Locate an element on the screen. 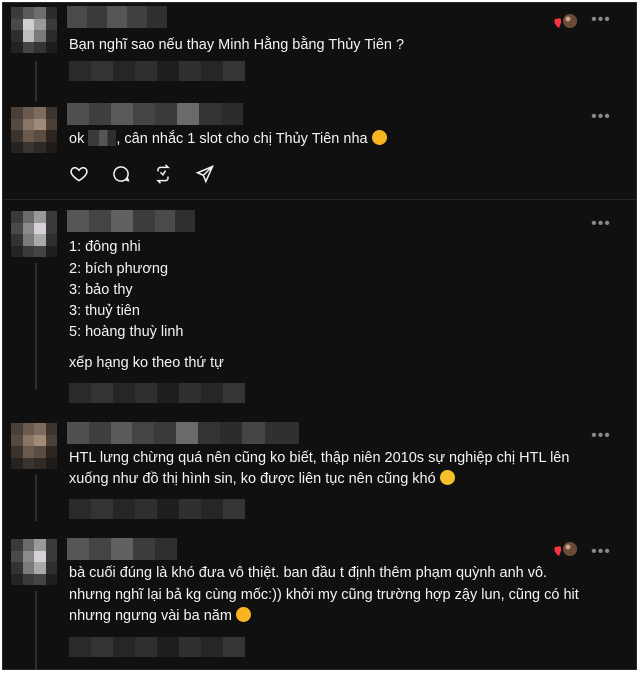 This screenshot has width=641, height=674. ranking-line: 3: bảo thy is located at coordinates (101, 290).